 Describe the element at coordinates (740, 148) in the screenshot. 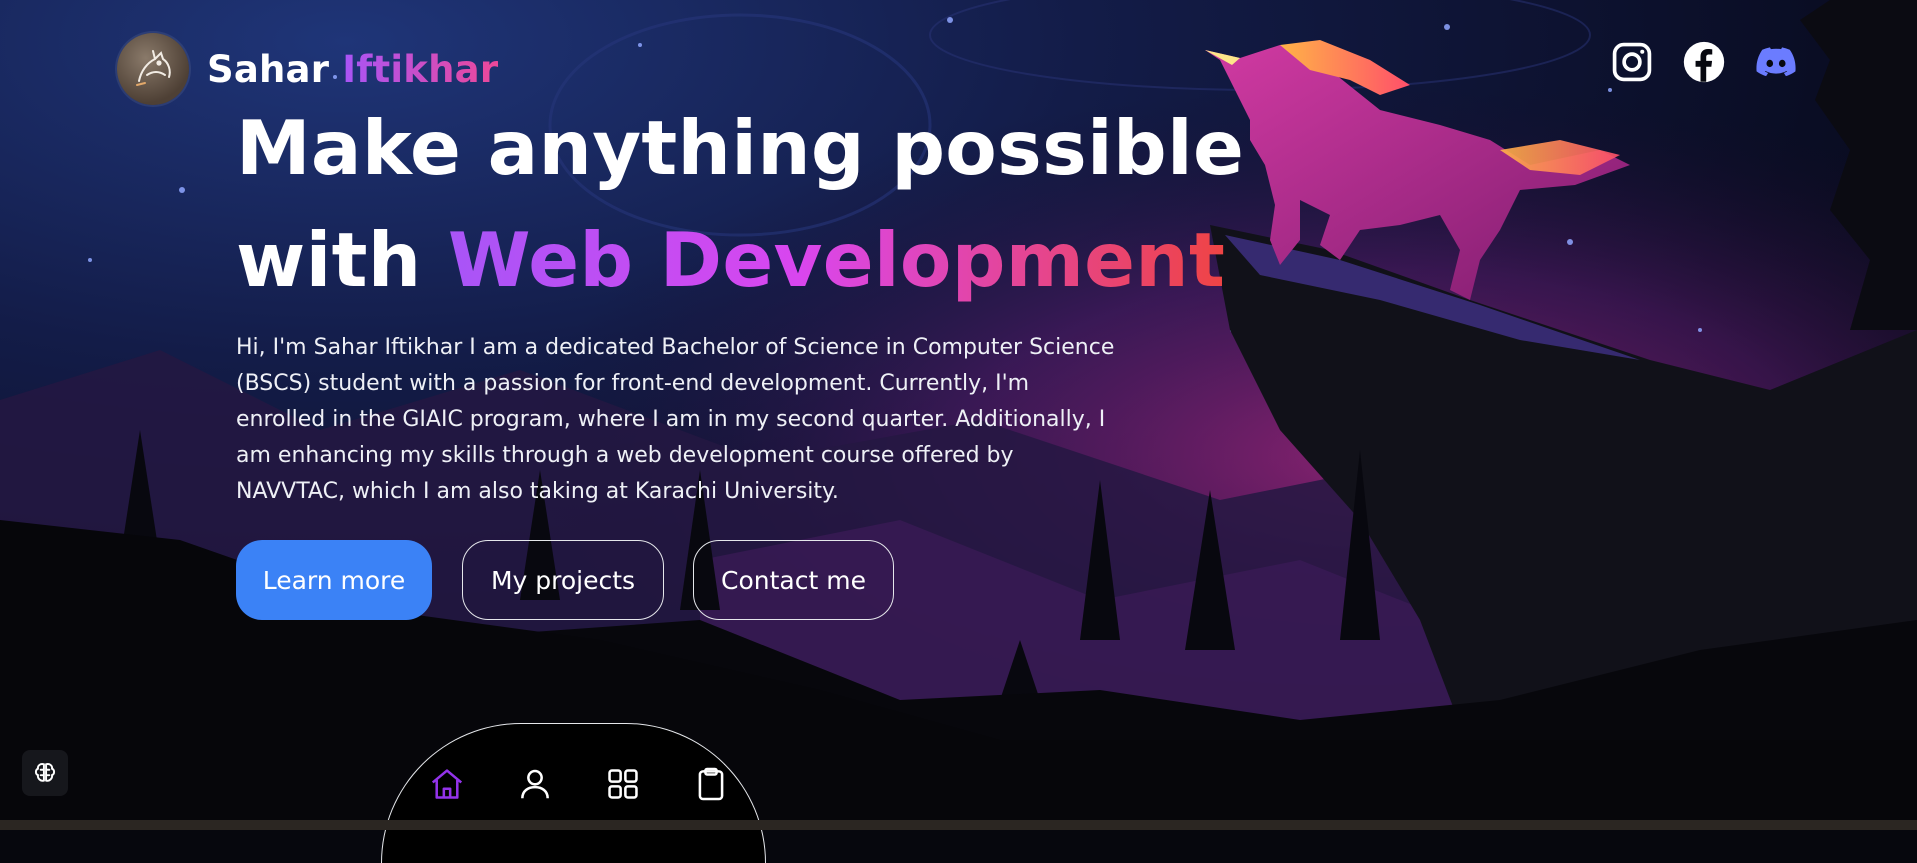

I see `hero-title-line1: Make anything possible` at that location.